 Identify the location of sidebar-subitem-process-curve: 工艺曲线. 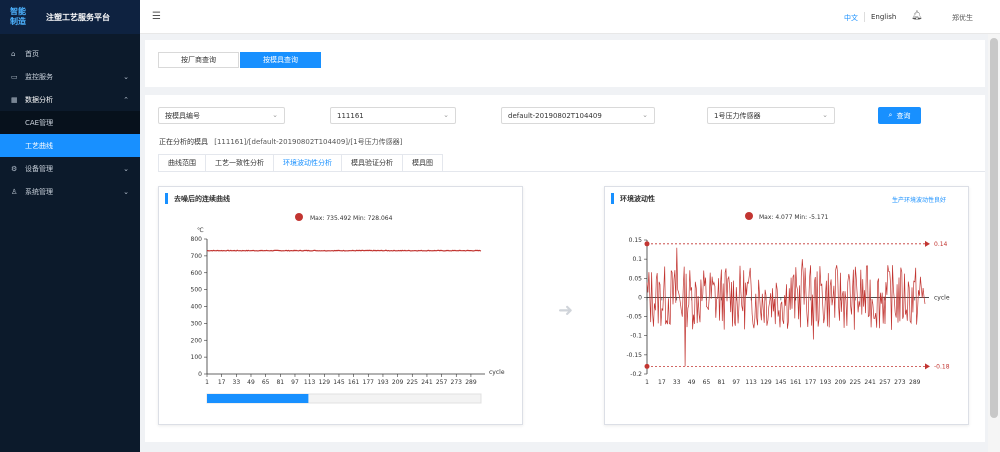
(70, 145).